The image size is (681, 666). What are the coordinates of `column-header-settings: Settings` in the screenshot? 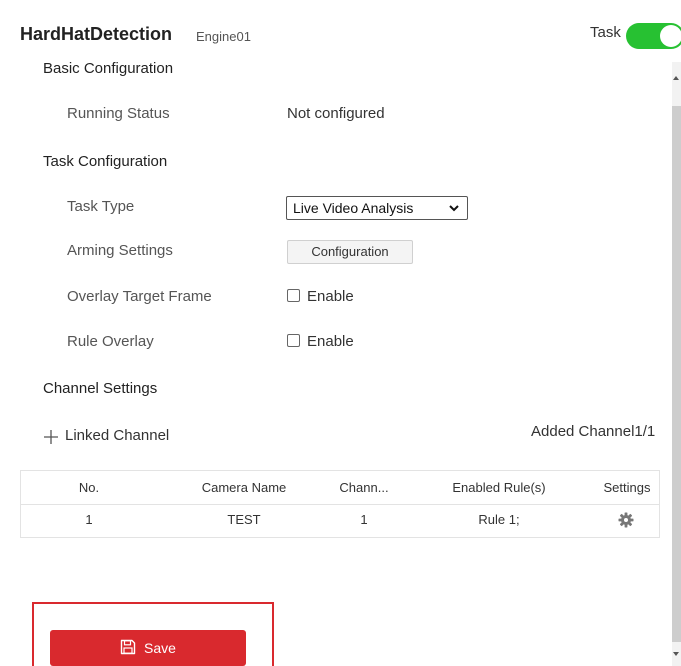 It's located at (627, 487).